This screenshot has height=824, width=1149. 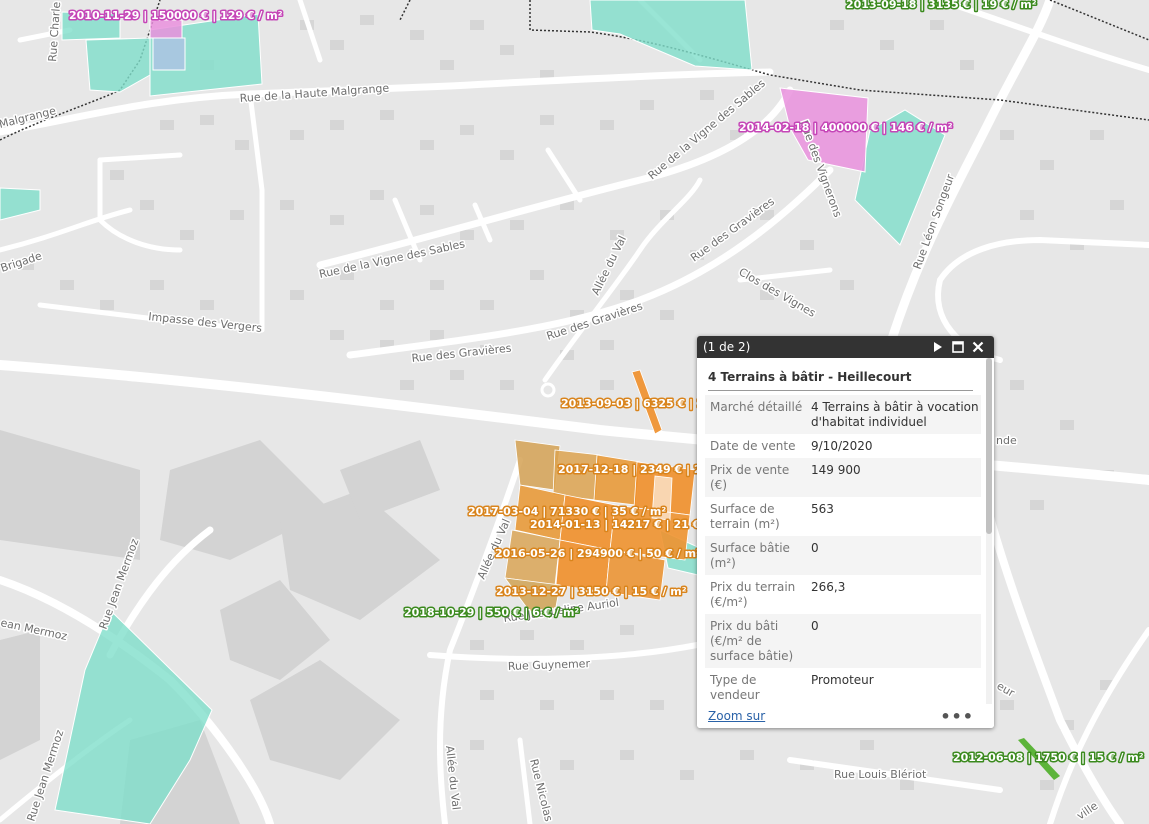 I want to click on scrollbar-thumb, so click(x=989, y=446).